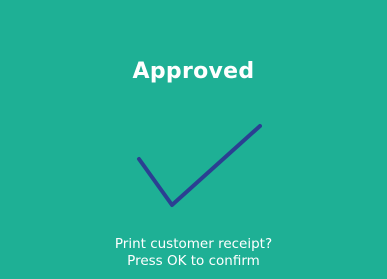  Describe the element at coordinates (193, 71) in the screenshot. I see `status-title: Approved` at that location.